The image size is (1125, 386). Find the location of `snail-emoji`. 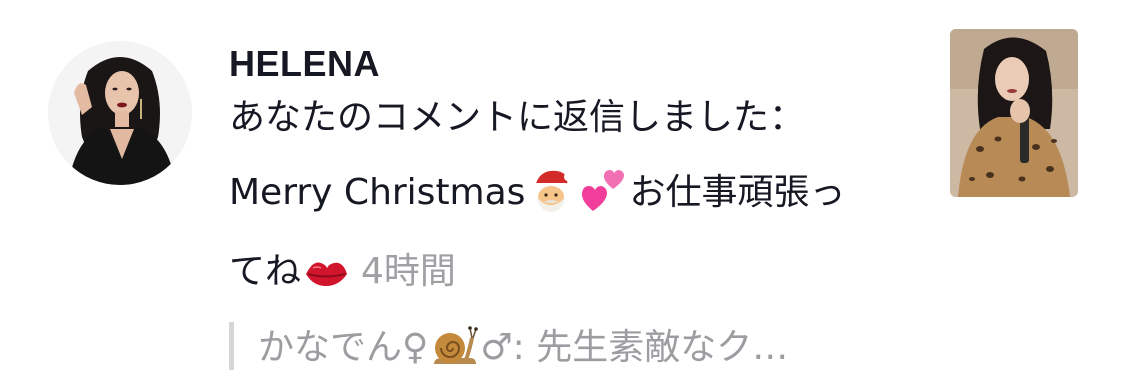

snail-emoji is located at coordinates (454, 351).